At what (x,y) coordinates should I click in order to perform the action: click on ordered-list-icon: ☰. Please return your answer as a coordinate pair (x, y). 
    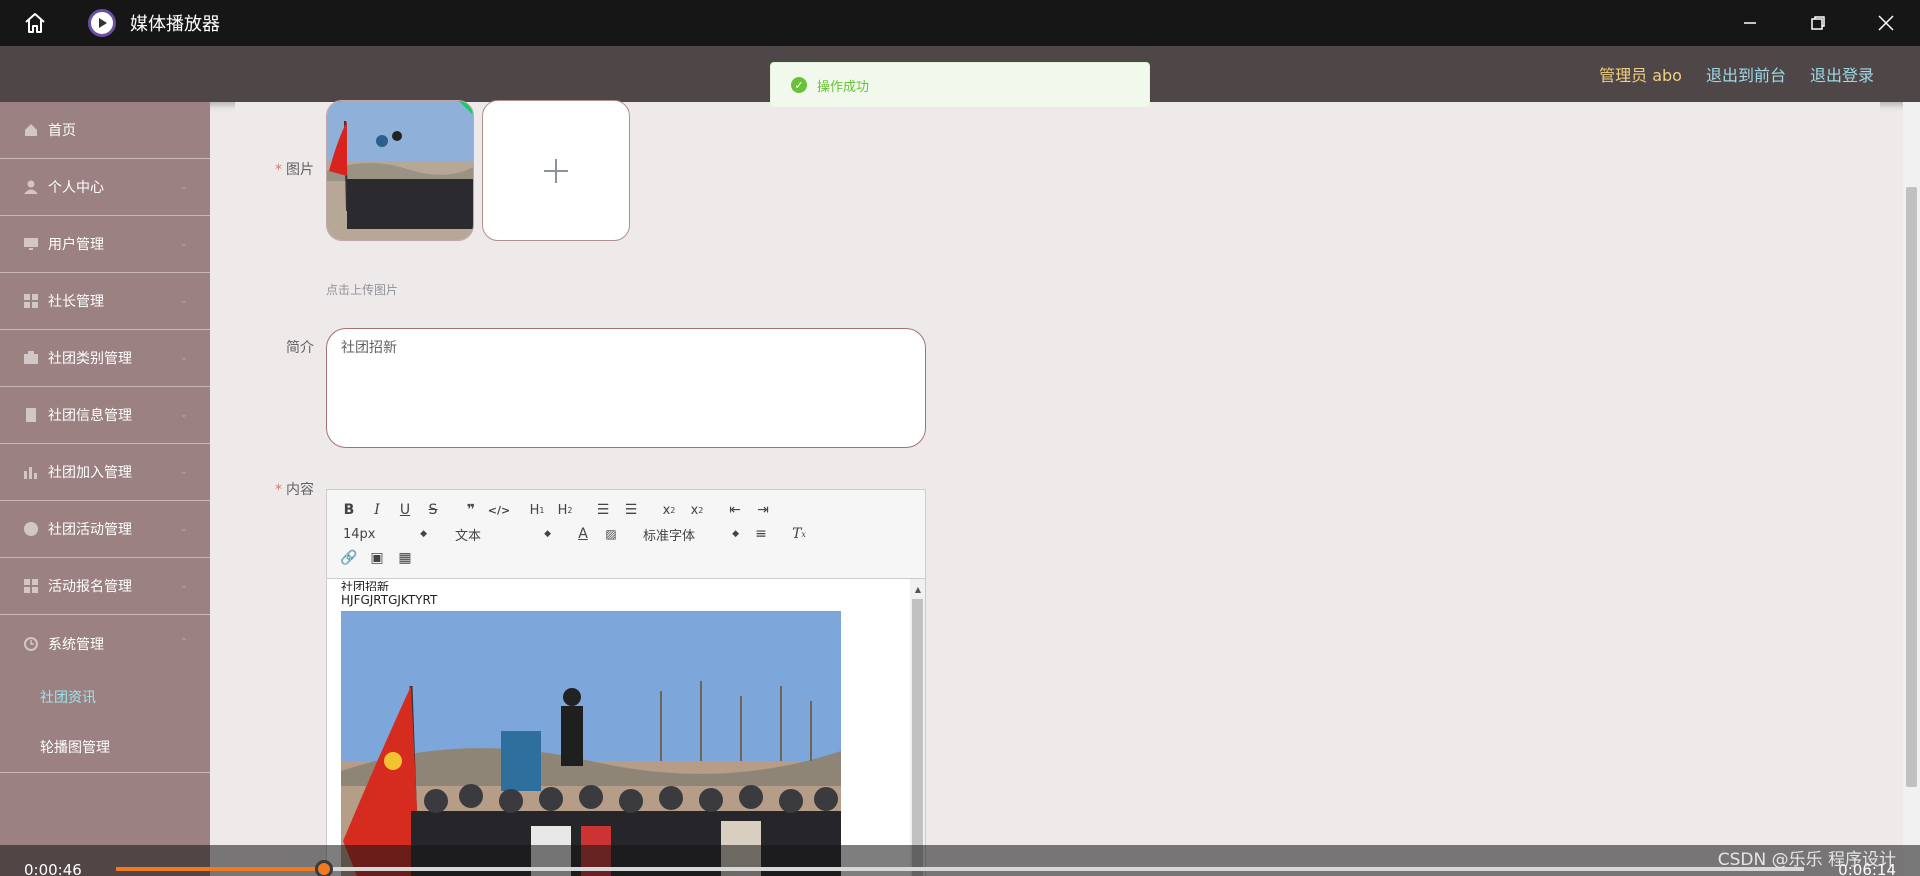
    Looking at the image, I should click on (603, 510).